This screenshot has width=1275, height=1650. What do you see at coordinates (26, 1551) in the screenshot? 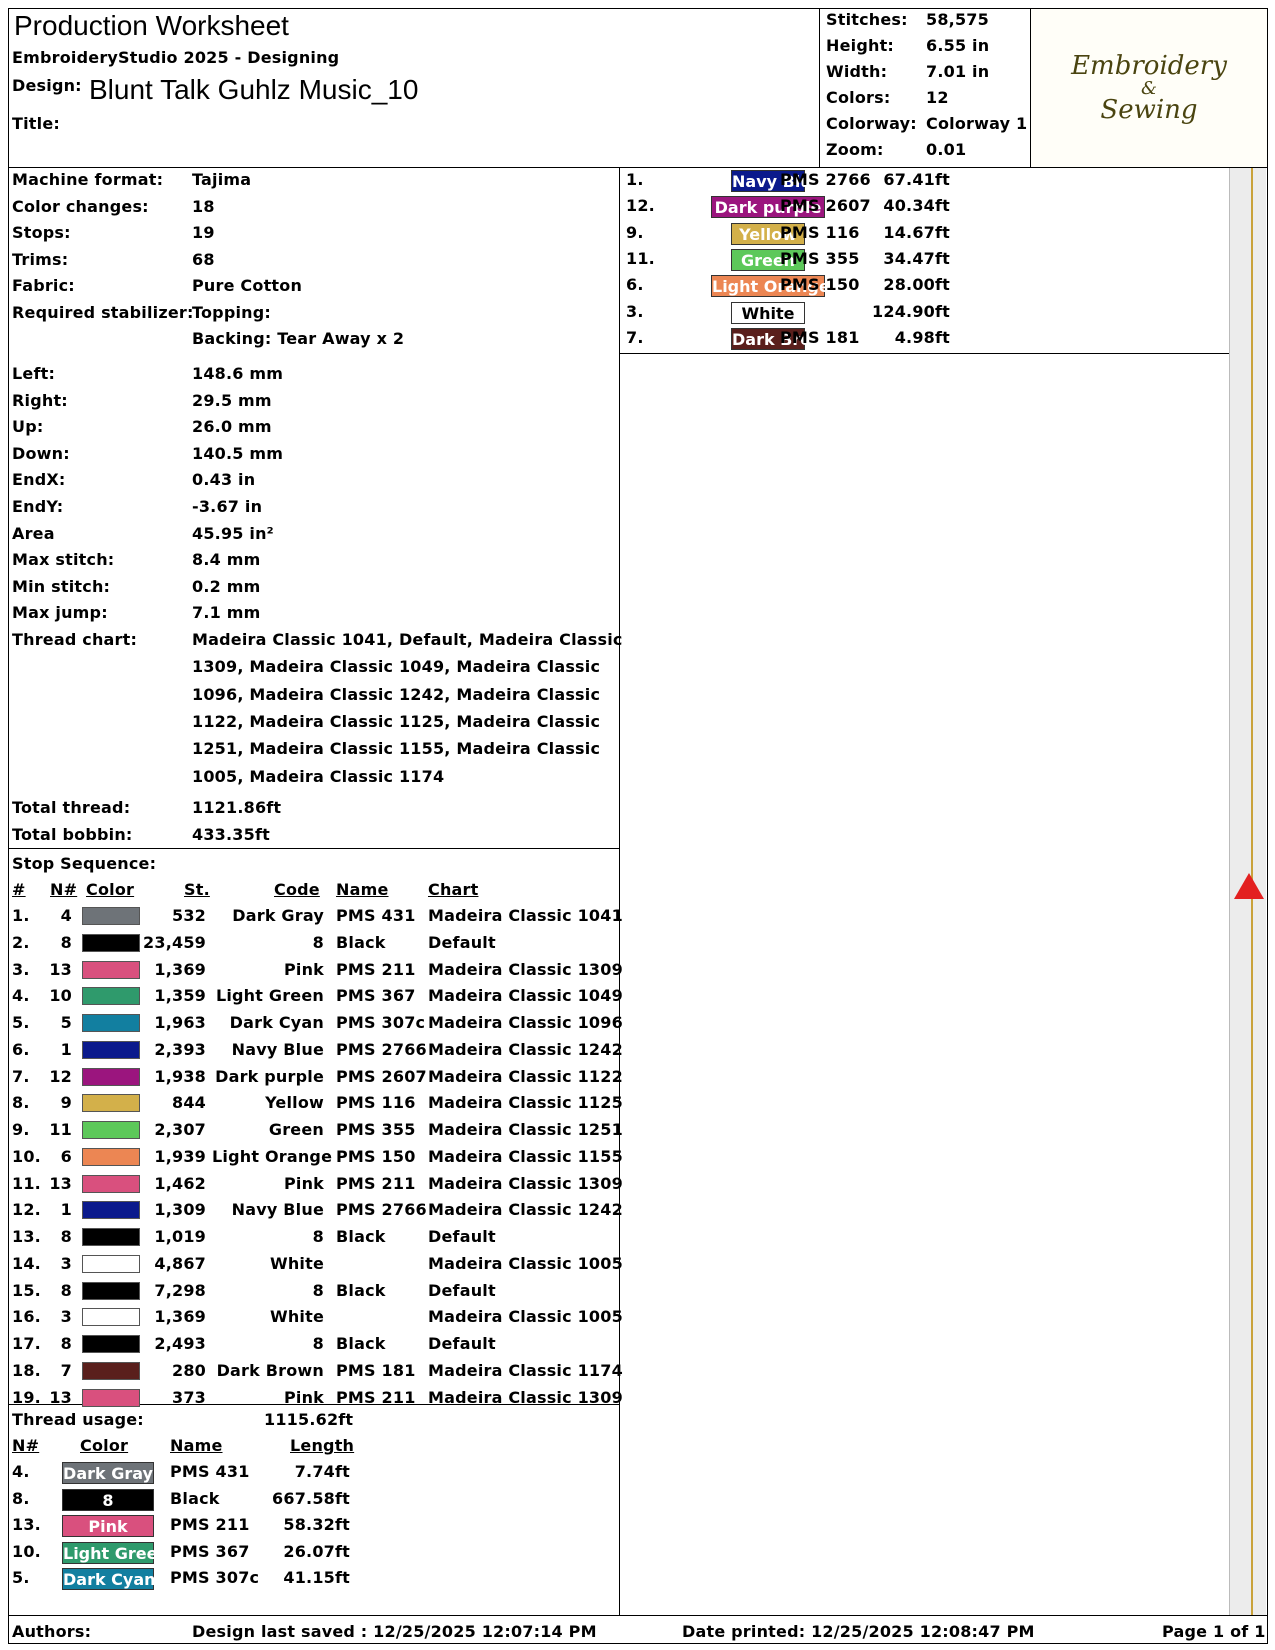
I see `usage-needle: 10.` at bounding box center [26, 1551].